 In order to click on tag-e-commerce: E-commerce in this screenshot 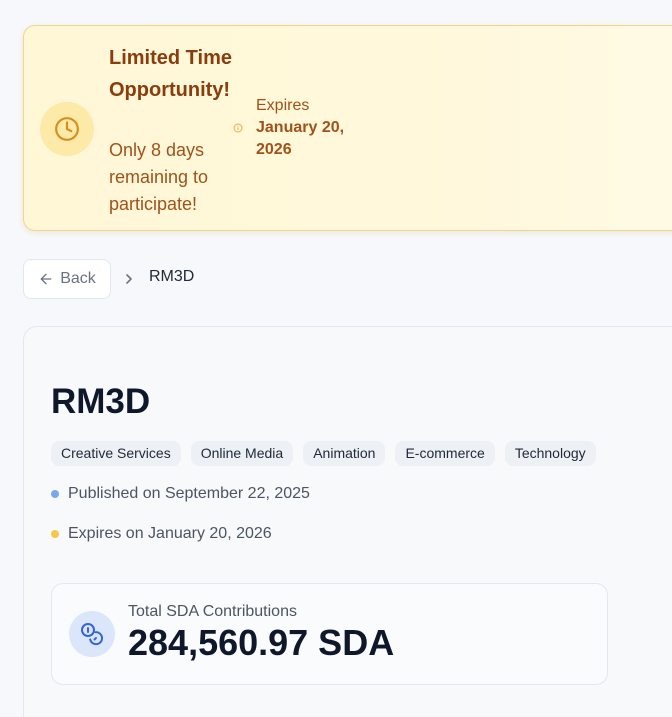, I will do `click(445, 453)`.